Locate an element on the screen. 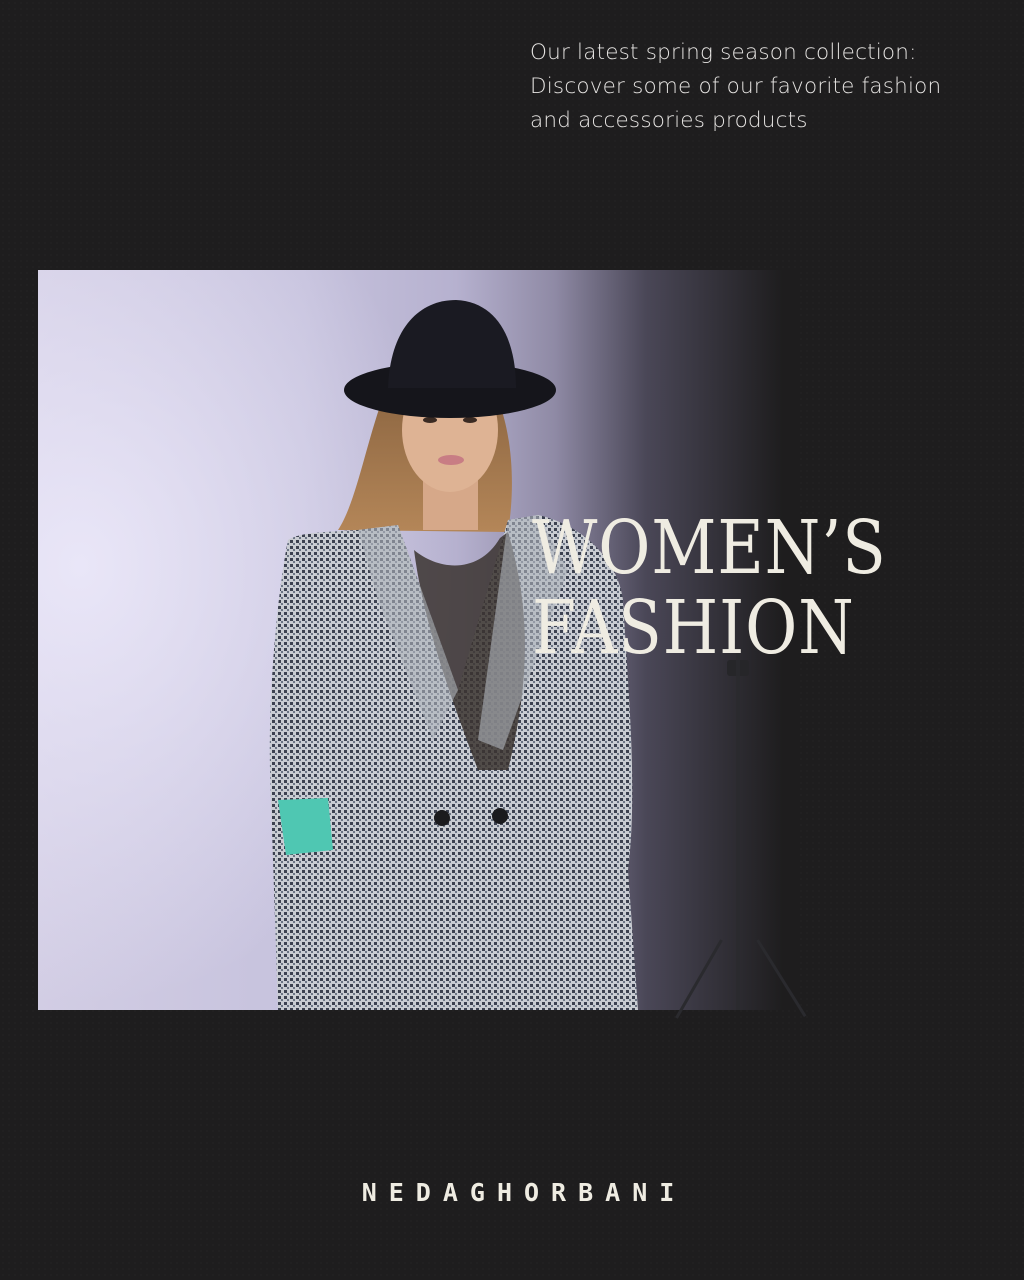 Image resolution: width=1024 pixels, height=1280 pixels. brand-logo: NEDAGHORBANI is located at coordinates (524, 1192).